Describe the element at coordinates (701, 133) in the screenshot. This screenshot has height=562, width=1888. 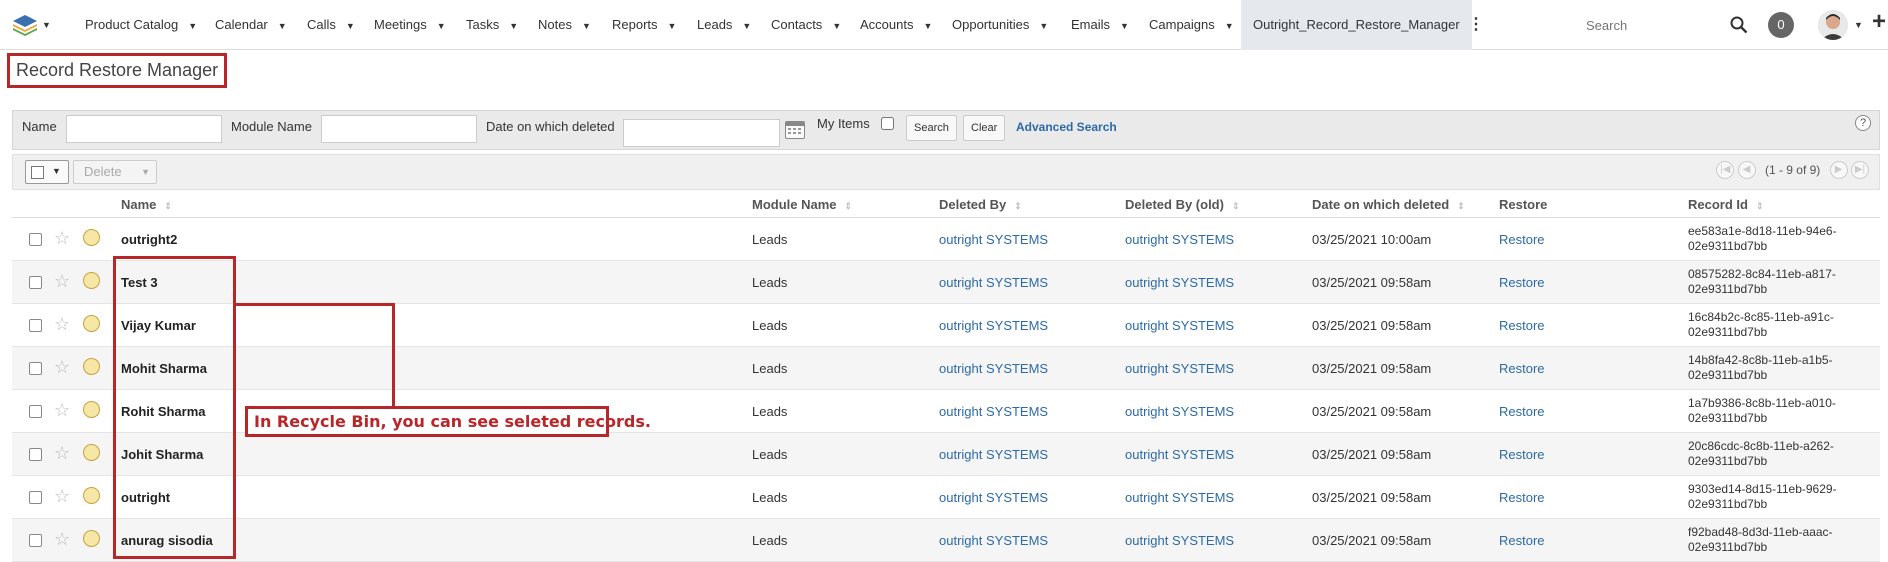
I see `date-field` at that location.